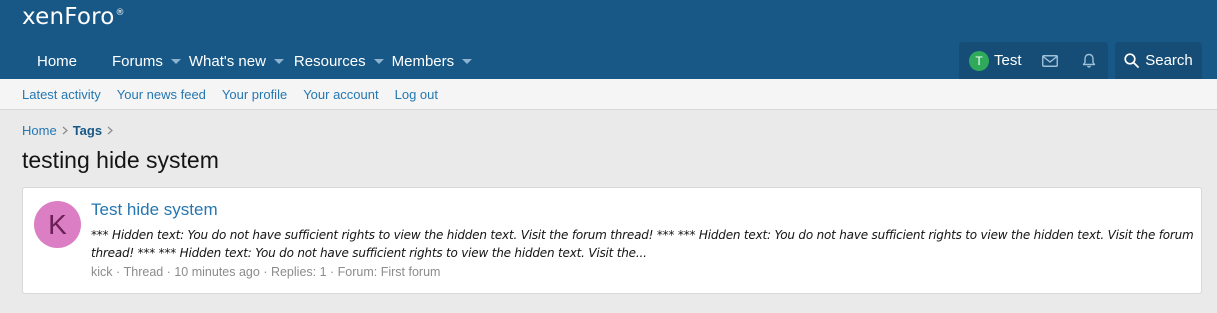 The width and height of the screenshot is (1217, 313). What do you see at coordinates (379, 61) in the screenshot?
I see `resources-dropdown-icon` at bounding box center [379, 61].